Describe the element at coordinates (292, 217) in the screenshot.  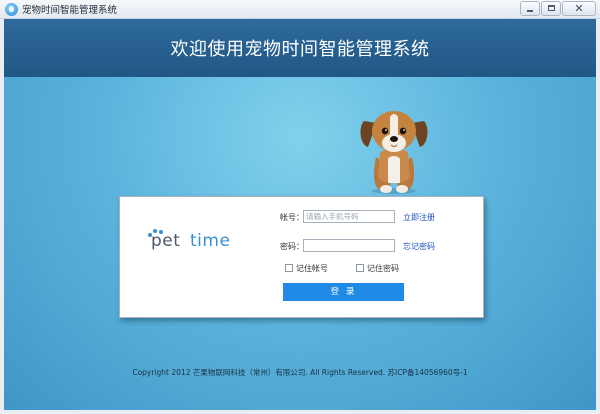
I see `account-label: 帐号：` at that location.